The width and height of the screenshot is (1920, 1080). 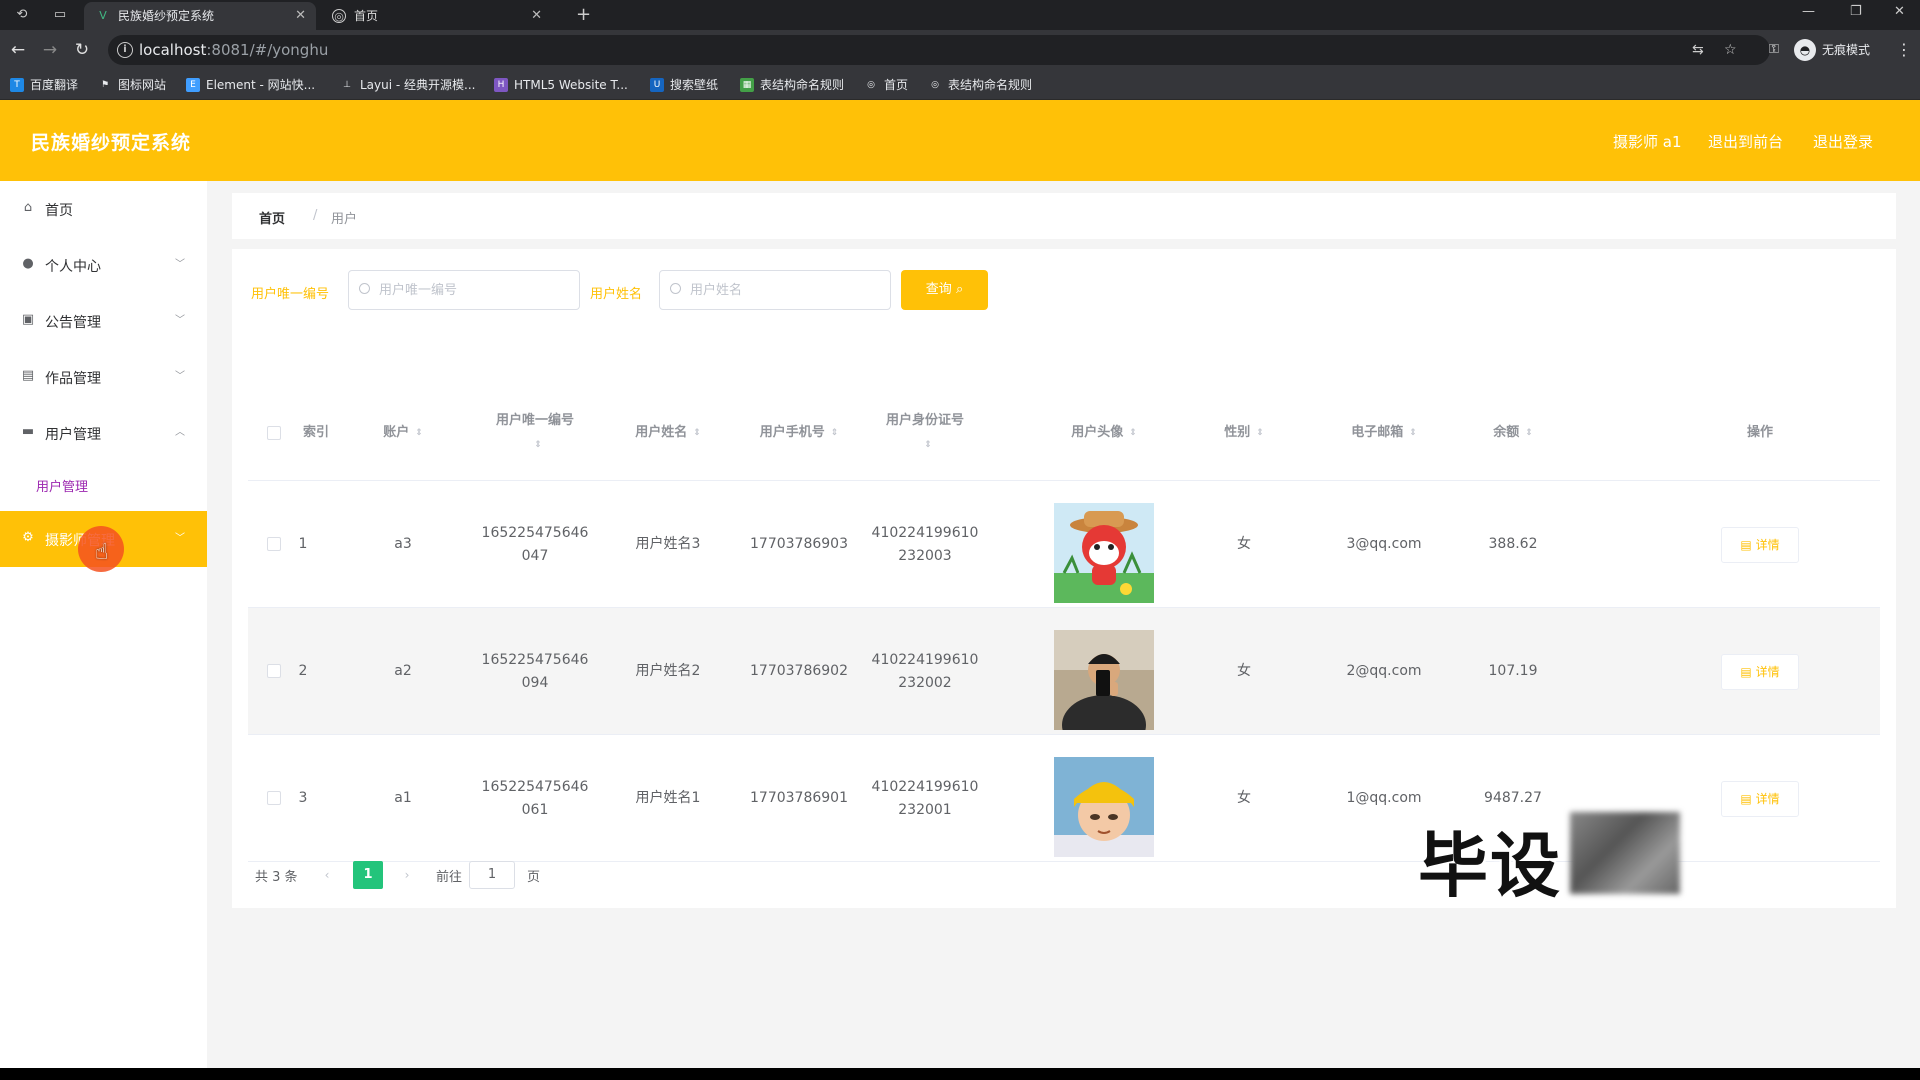 I want to click on cell-gender: 女, so click(x=1244, y=544).